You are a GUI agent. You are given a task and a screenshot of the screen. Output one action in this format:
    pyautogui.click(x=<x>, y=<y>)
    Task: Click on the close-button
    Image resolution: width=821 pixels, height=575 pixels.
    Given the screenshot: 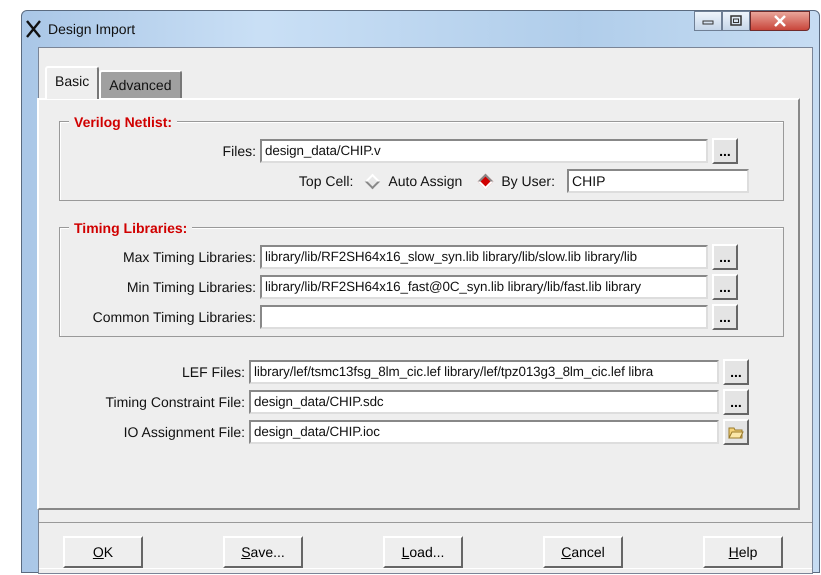 What is the action you would take?
    pyautogui.click(x=780, y=21)
    